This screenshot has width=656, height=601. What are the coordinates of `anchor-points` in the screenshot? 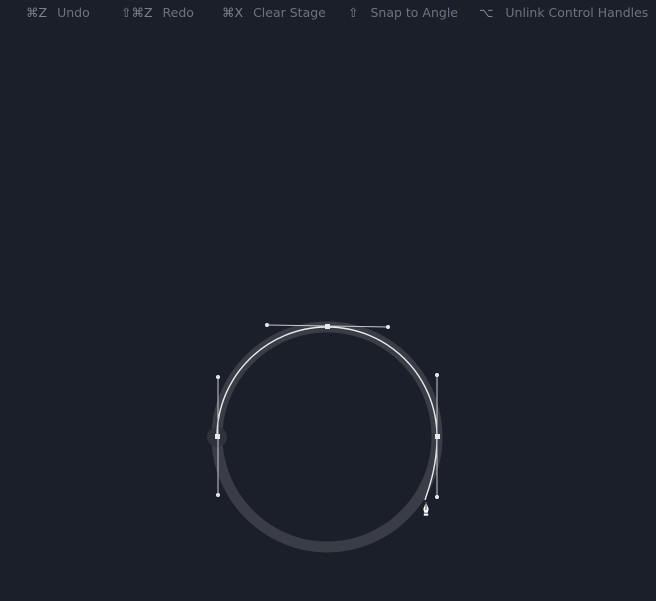 It's located at (327, 381).